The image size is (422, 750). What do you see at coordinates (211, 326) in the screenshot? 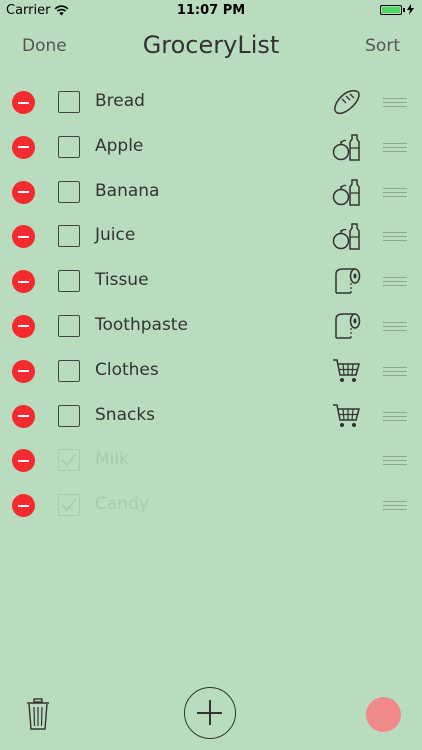
I see `list-item: Toothpaste` at bounding box center [211, 326].